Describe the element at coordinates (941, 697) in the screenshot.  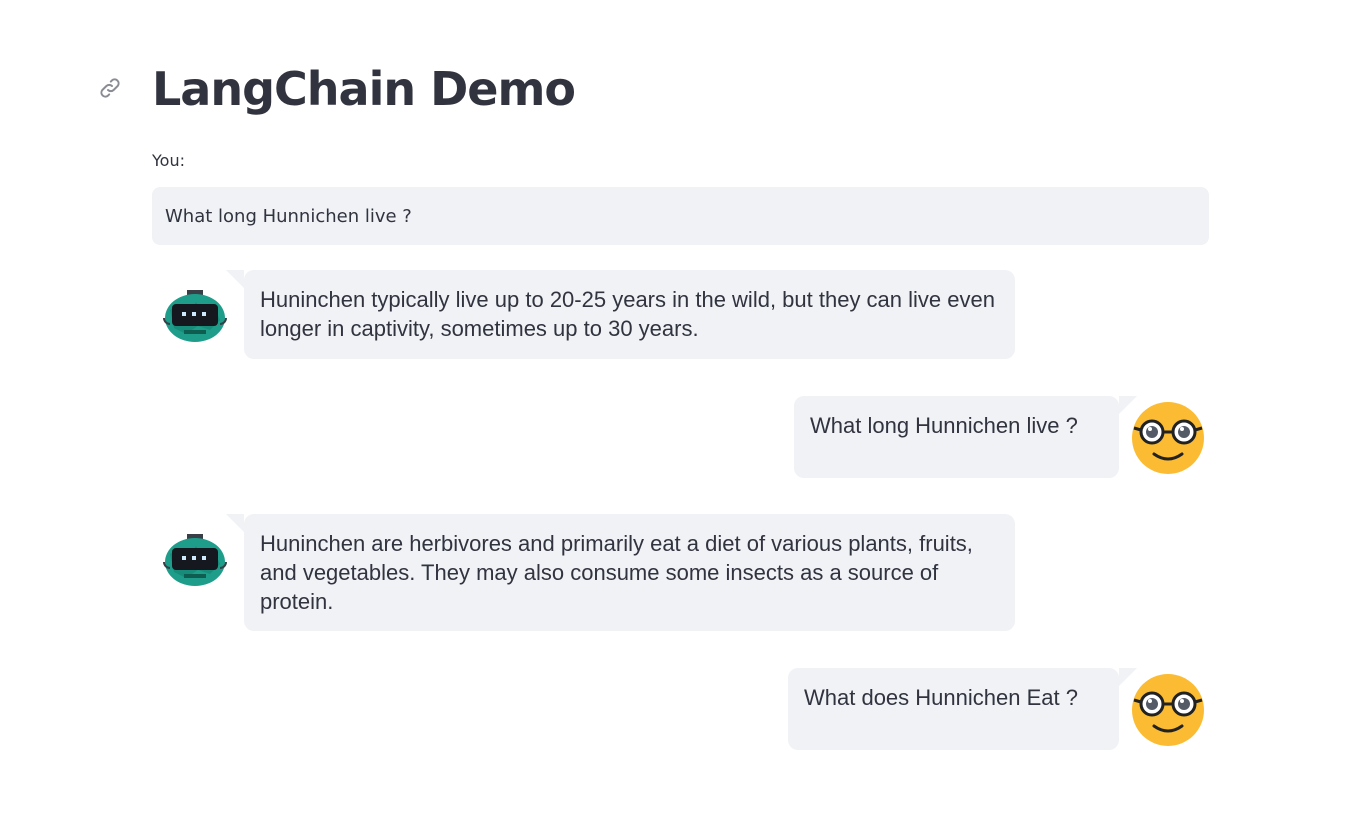
I see `user-message-text: What does Hunnichen Eat ?` at that location.